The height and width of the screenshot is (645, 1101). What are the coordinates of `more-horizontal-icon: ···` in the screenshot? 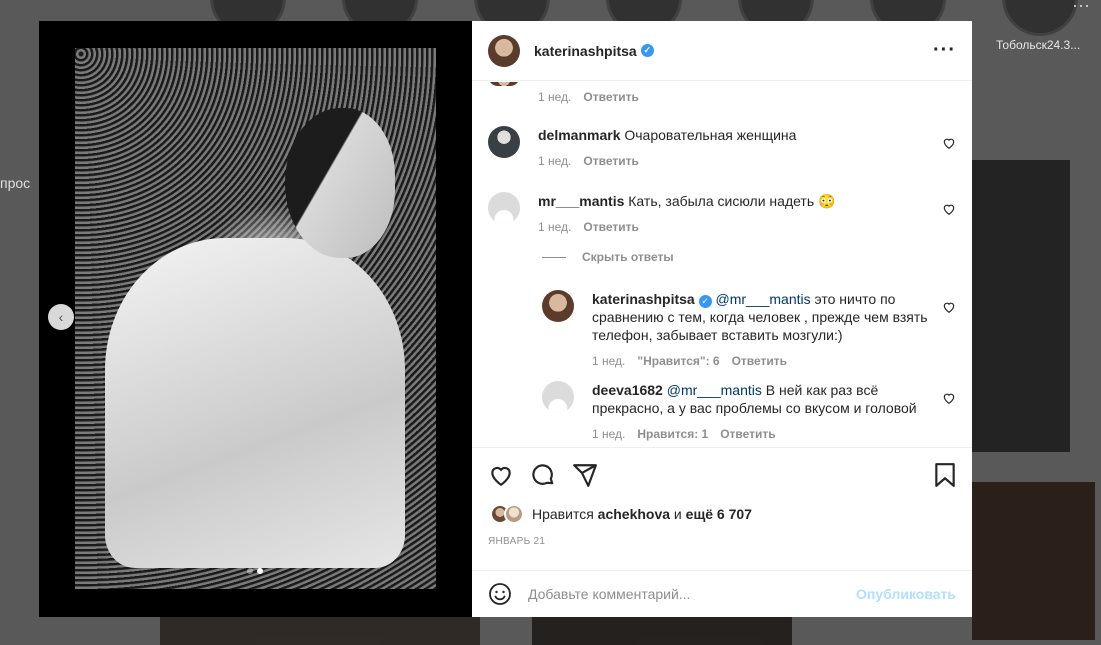 It's located at (944, 50).